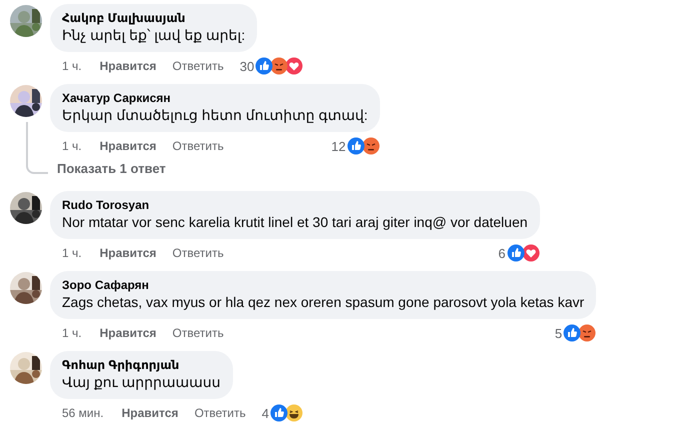 Image resolution: width=697 pixels, height=427 pixels. What do you see at coordinates (37, 148) in the screenshot?
I see `thread-line` at bounding box center [37, 148].